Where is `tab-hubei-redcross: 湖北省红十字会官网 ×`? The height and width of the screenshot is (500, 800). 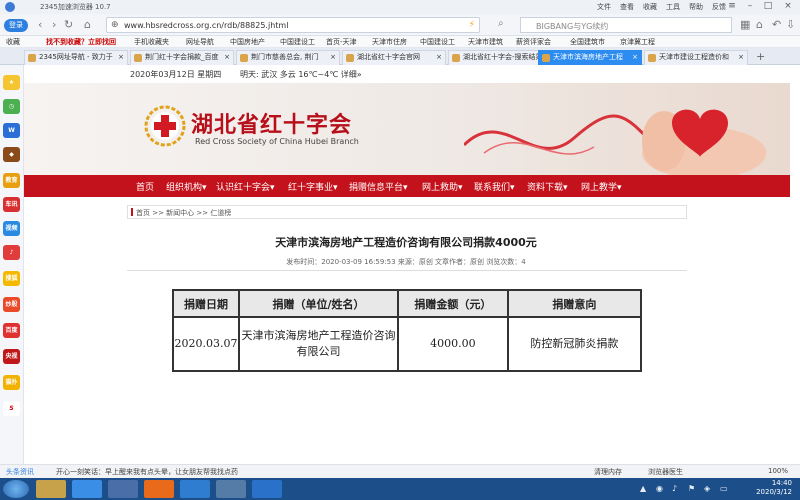 tab-hubei-redcross: 湖北省红十字会官网 × is located at coordinates (394, 57).